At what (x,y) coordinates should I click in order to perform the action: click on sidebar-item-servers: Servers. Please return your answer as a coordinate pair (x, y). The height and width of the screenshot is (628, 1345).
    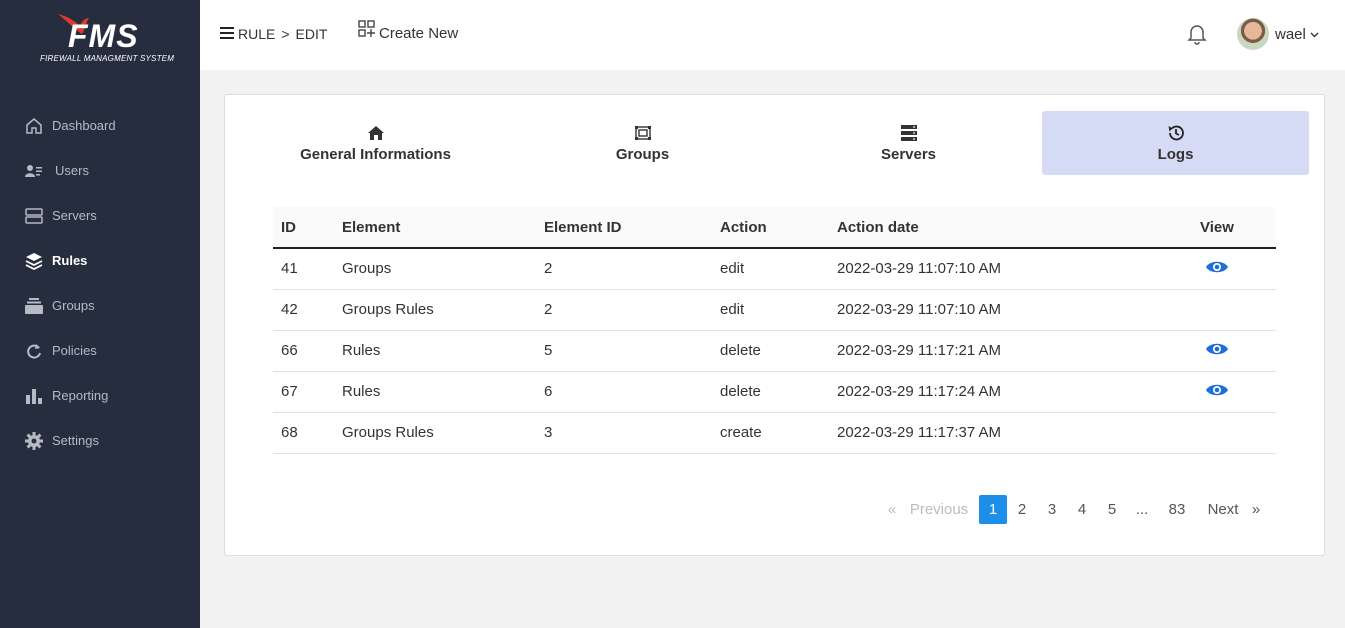
    Looking at the image, I should click on (100, 215).